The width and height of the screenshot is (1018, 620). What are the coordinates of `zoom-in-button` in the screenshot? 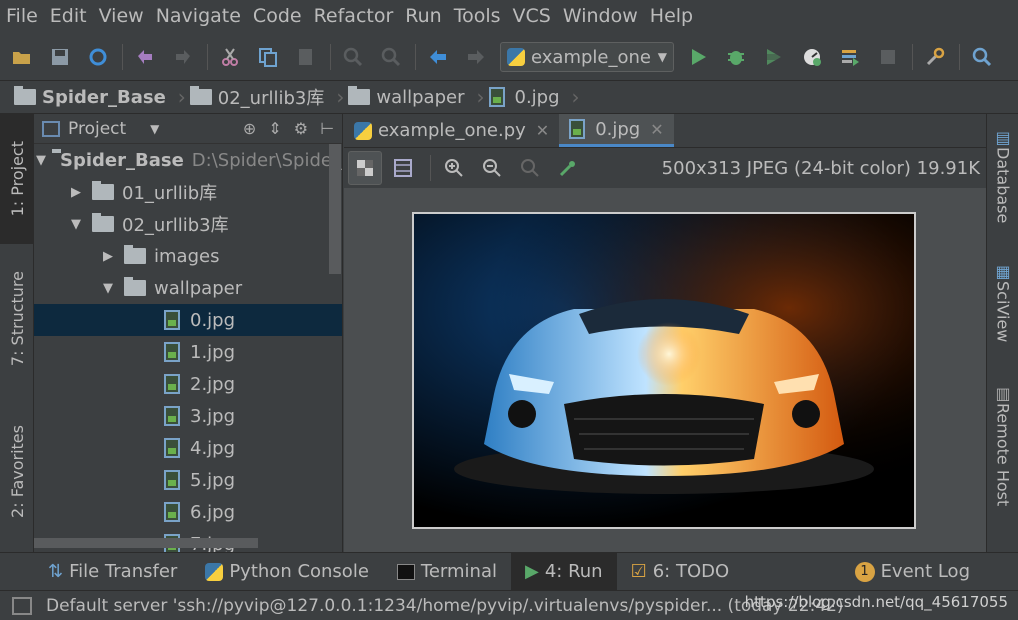 It's located at (454, 168).